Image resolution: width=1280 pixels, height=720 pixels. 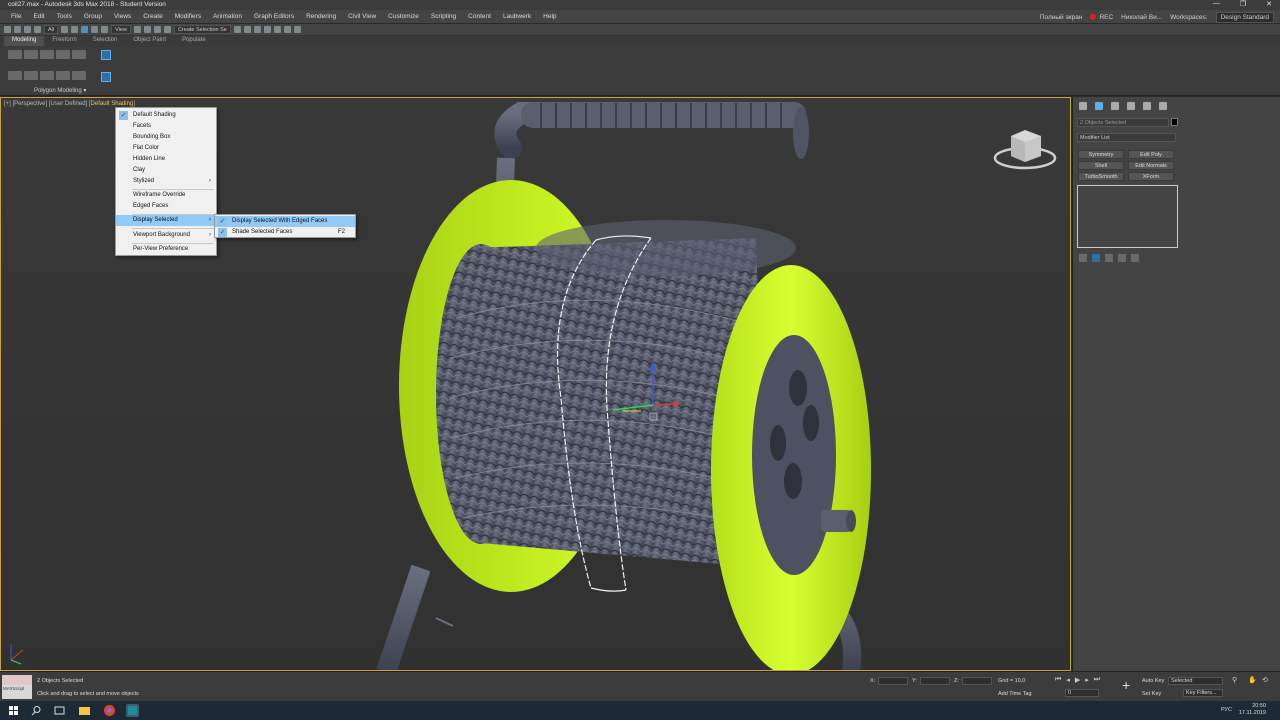 I want to click on add-time-tag: Add Time Tag, so click(x=1015, y=694).